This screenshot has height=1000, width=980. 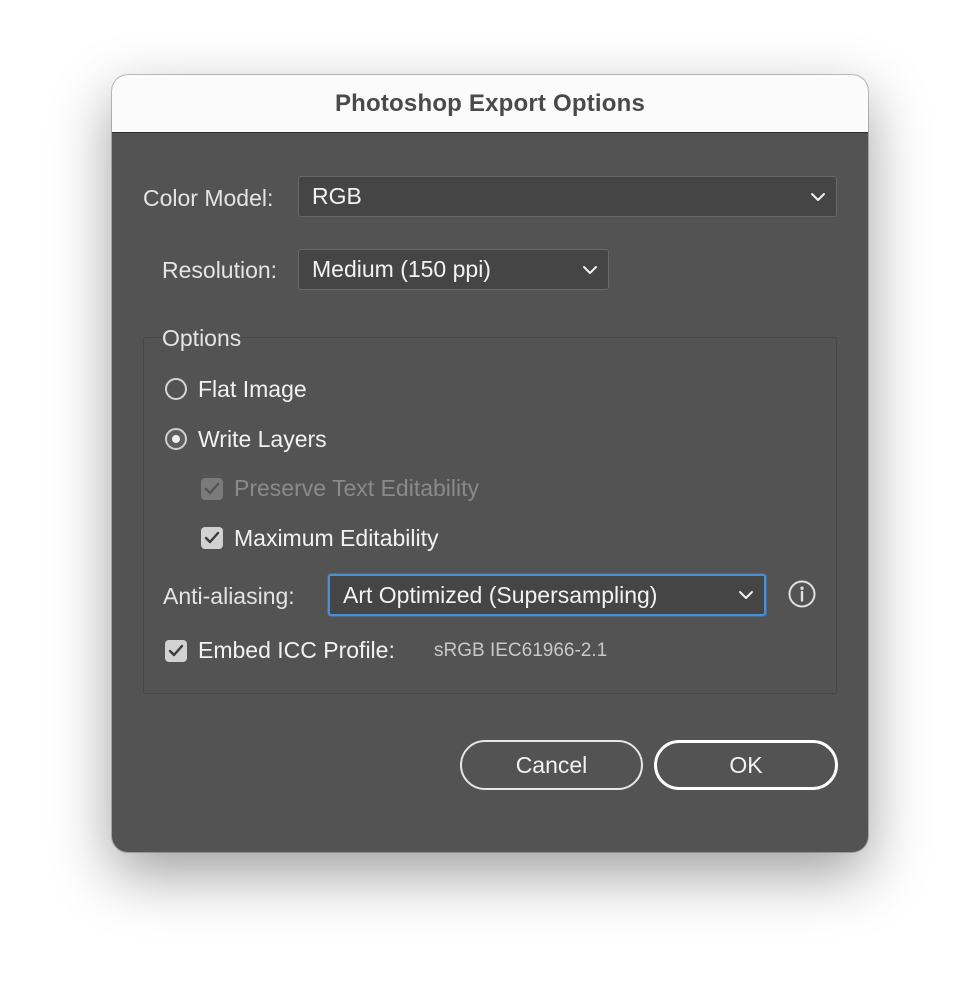 I want to click on embed-icc-checkbox, so click(x=176, y=651).